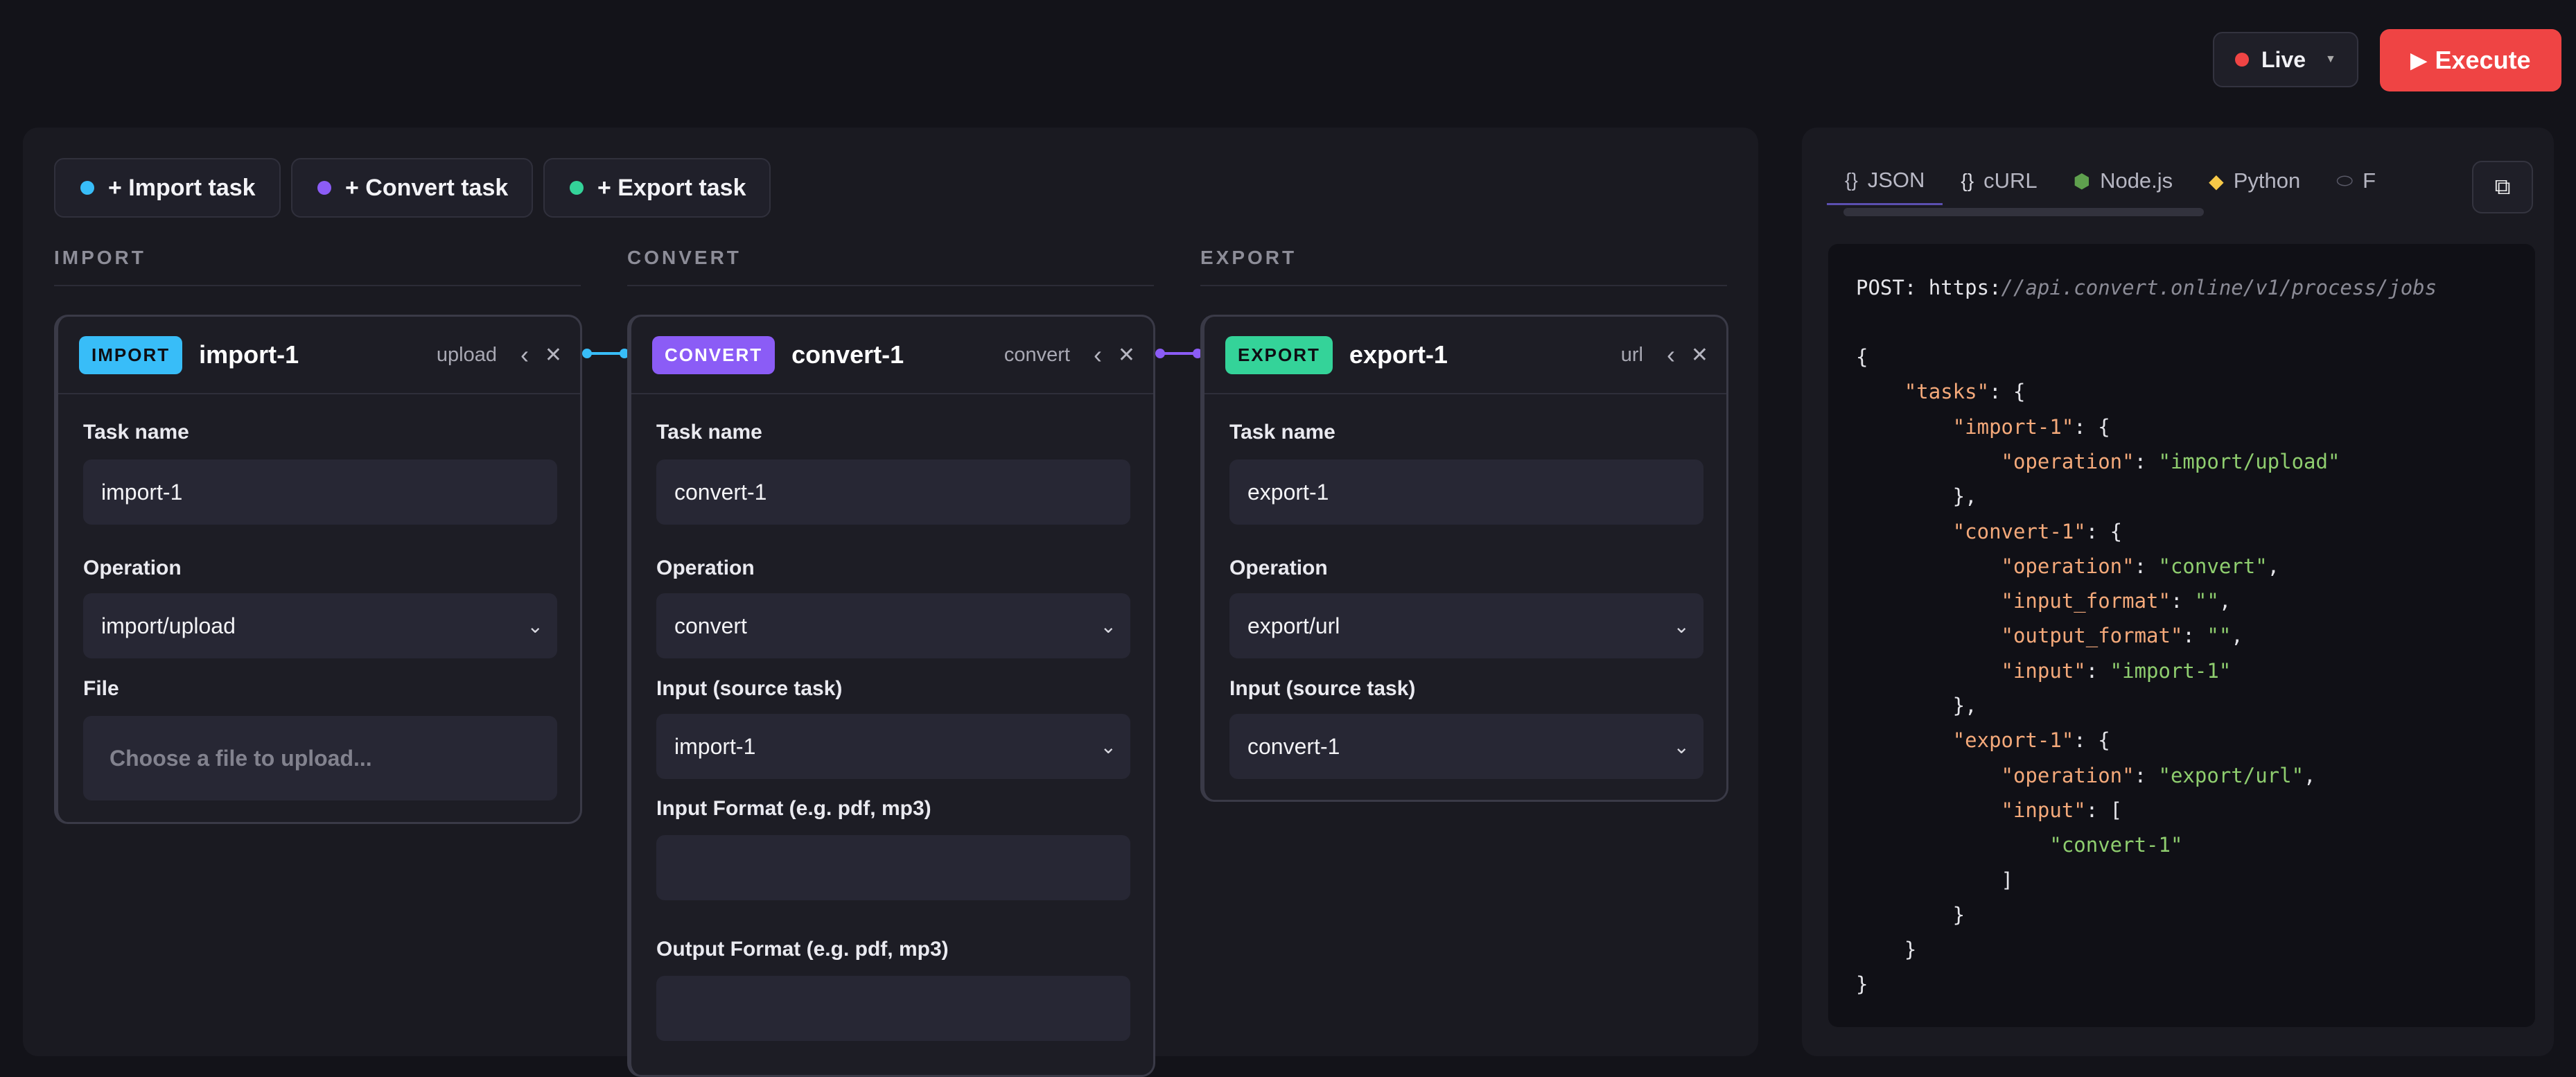  Describe the element at coordinates (893, 746) in the screenshot. I see `input-source-select: import-1 ⌄` at that location.